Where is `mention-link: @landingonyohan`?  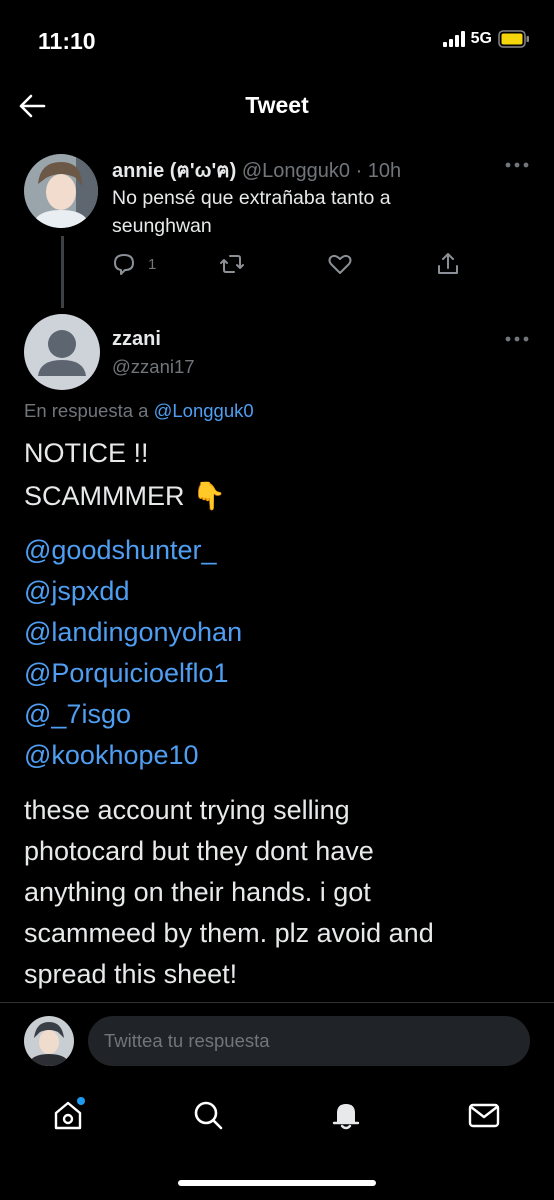 mention-link: @landingonyohan is located at coordinates (133, 632).